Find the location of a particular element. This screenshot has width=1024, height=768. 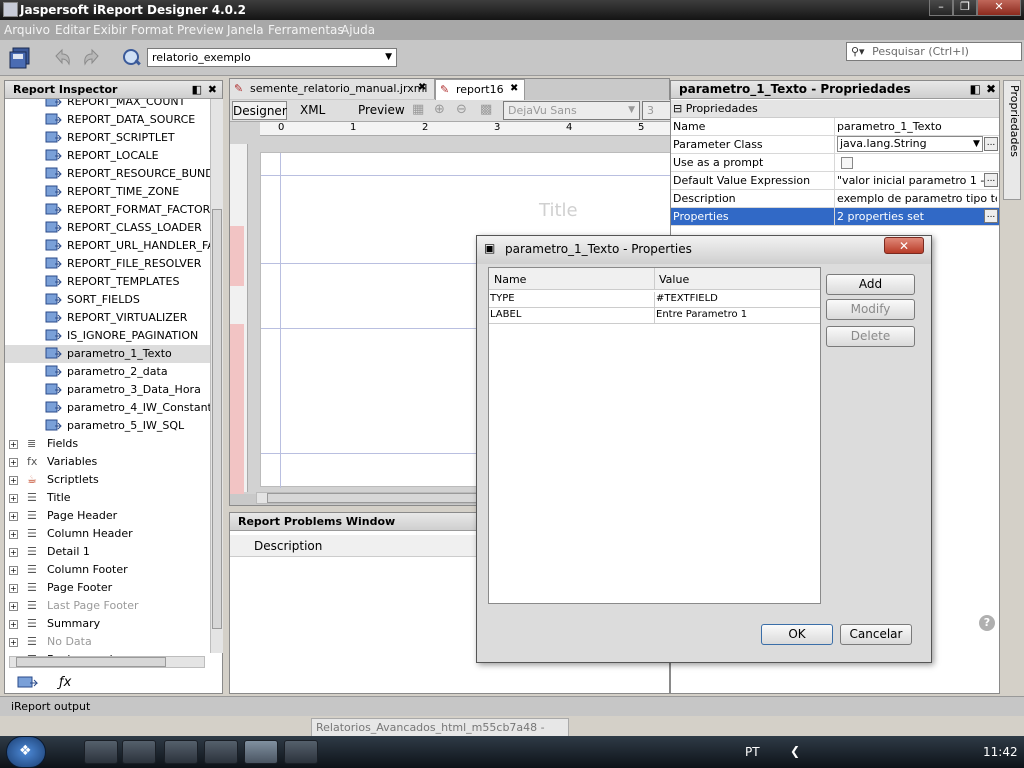

layout-icon: ▩ is located at coordinates (486, 109).